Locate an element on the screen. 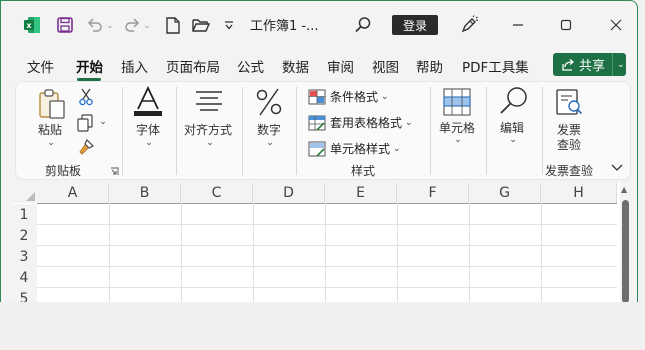 Image resolution: width=645 pixels, height=350 pixels. maximize-icon is located at coordinates (566, 25).